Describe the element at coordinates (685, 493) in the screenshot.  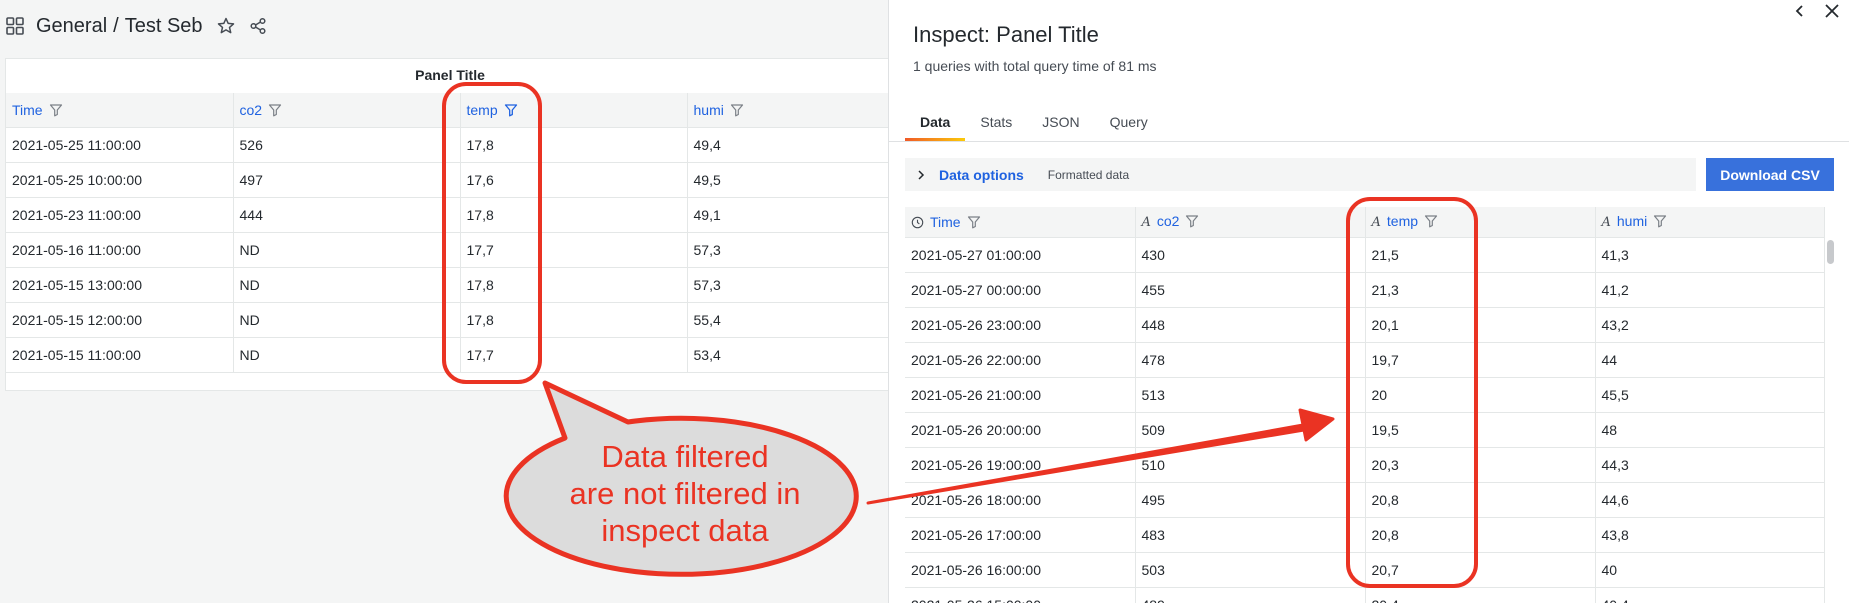
I see `callout-line: are not filtered in` at that location.